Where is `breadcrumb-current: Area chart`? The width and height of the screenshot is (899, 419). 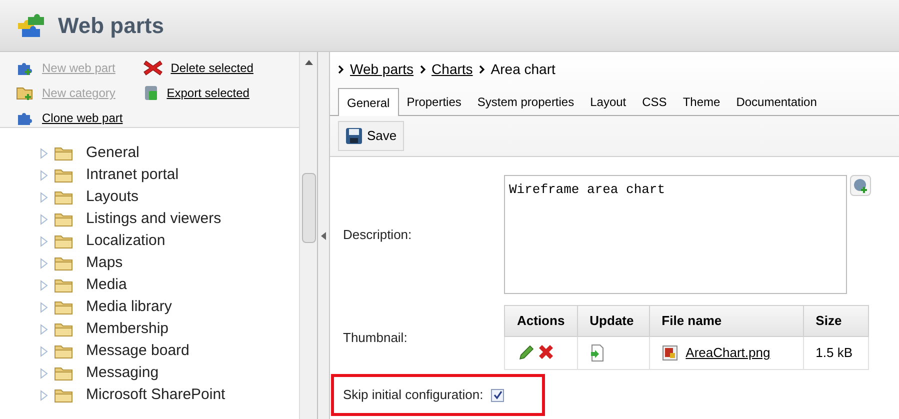
breadcrumb-current: Area chart is located at coordinates (523, 69).